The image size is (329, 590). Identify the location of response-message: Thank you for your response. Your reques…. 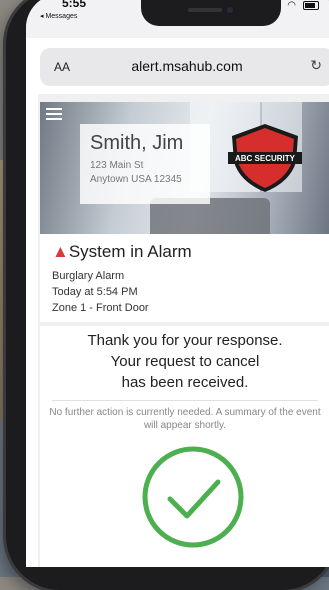
(184, 361).